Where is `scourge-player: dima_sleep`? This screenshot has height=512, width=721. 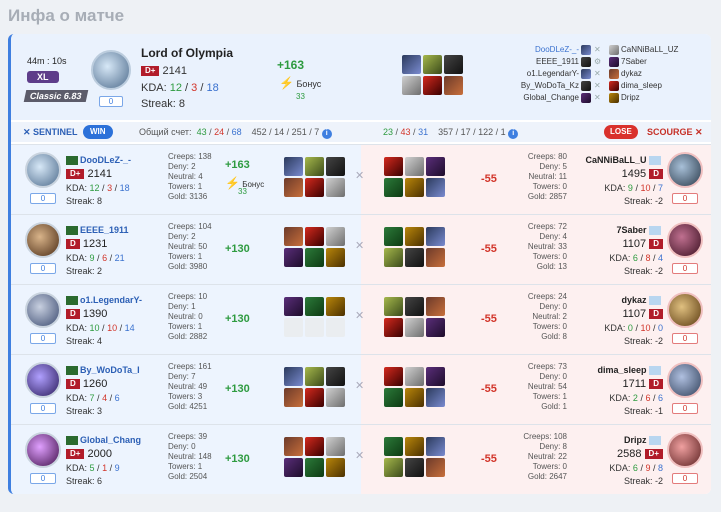
scourge-player: dima_sleep is located at coordinates (657, 86).